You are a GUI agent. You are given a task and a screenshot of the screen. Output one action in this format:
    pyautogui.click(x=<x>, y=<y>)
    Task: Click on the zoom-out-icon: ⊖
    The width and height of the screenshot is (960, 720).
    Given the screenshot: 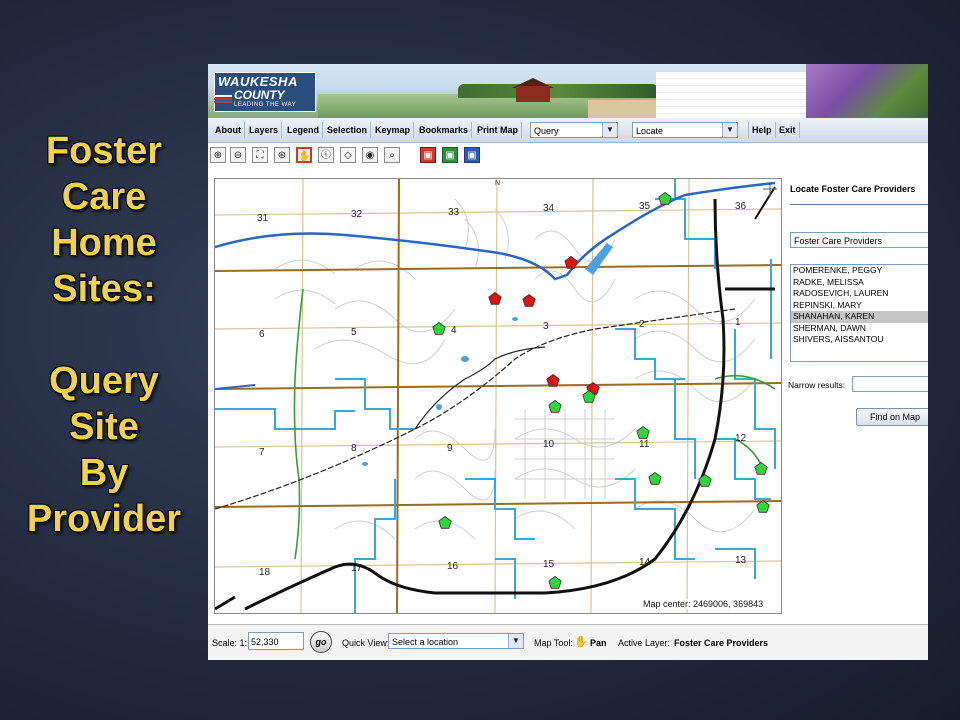 What is the action you would take?
    pyautogui.click(x=238, y=155)
    